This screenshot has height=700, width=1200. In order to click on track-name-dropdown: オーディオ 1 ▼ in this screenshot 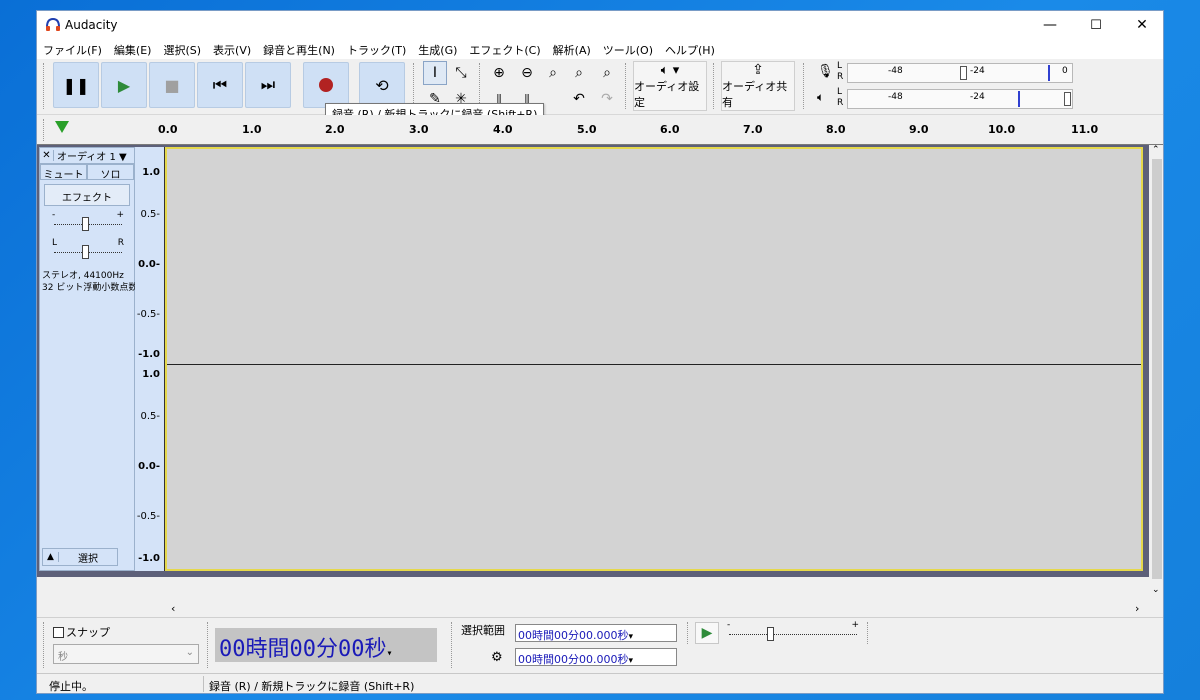, I will do `click(90, 155)`.